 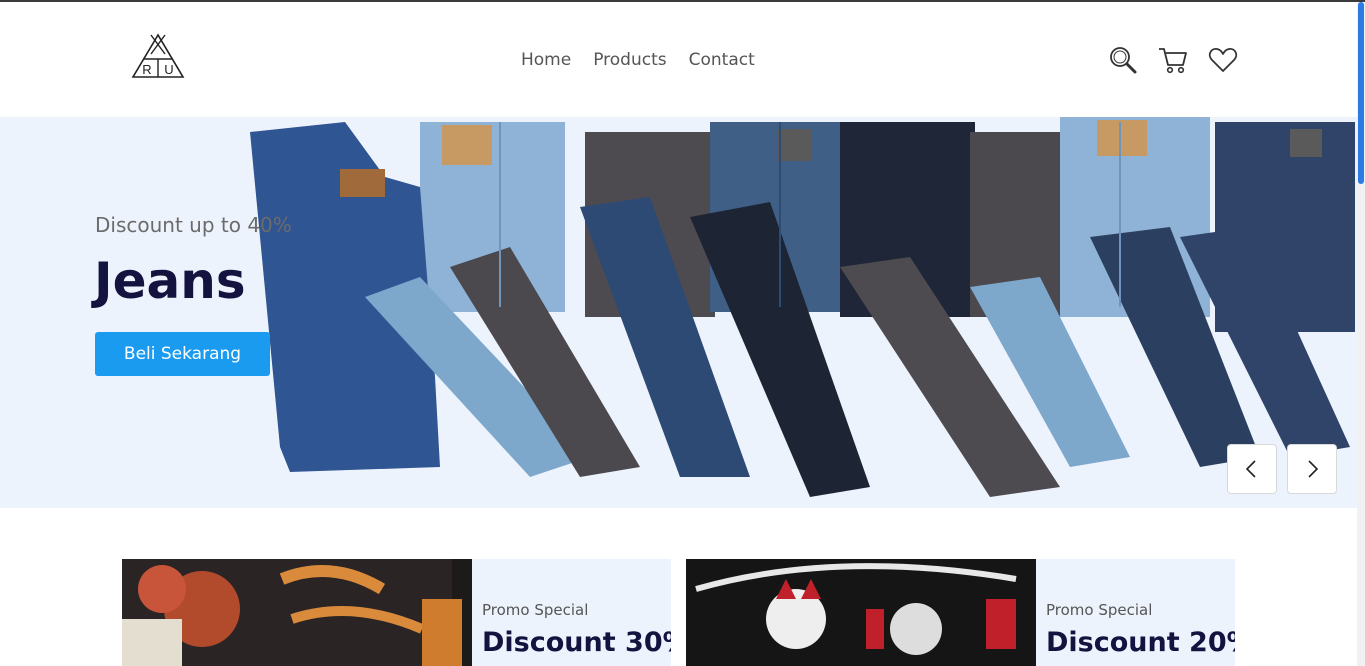 I want to click on page-scrollbar-thumb, so click(x=1361, y=93).